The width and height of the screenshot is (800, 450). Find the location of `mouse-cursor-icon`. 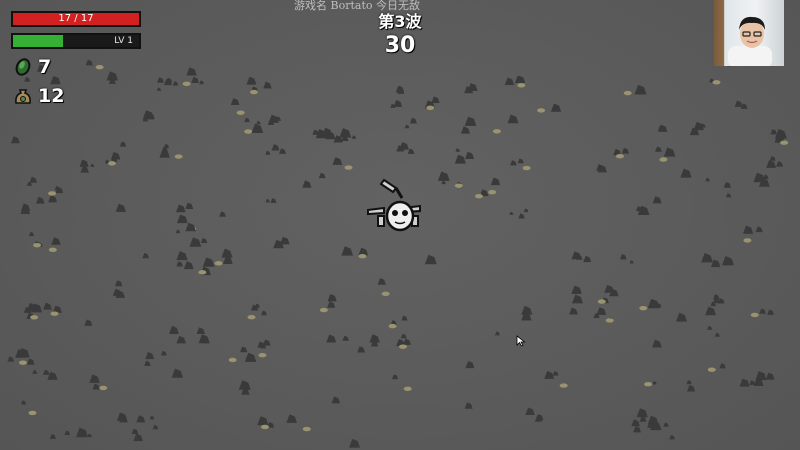

mouse-cursor-icon is located at coordinates (521, 341).